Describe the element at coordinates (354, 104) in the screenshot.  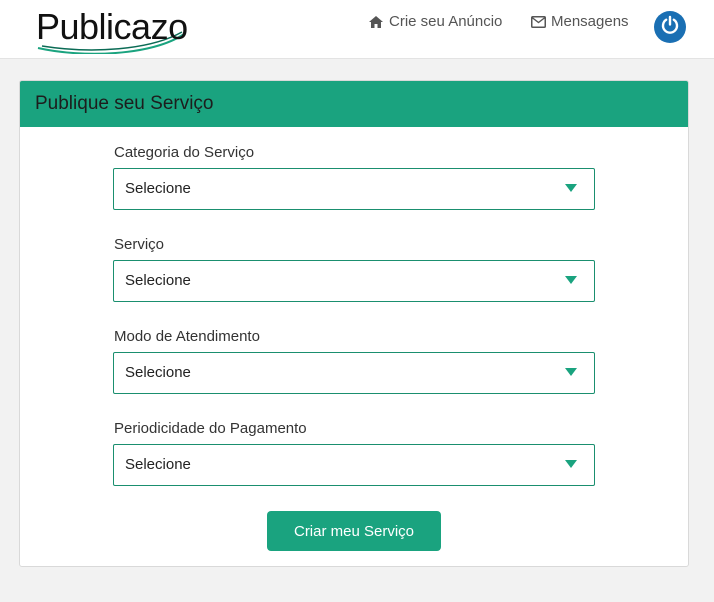
I see `card-header: Publique seu Serviço` at that location.